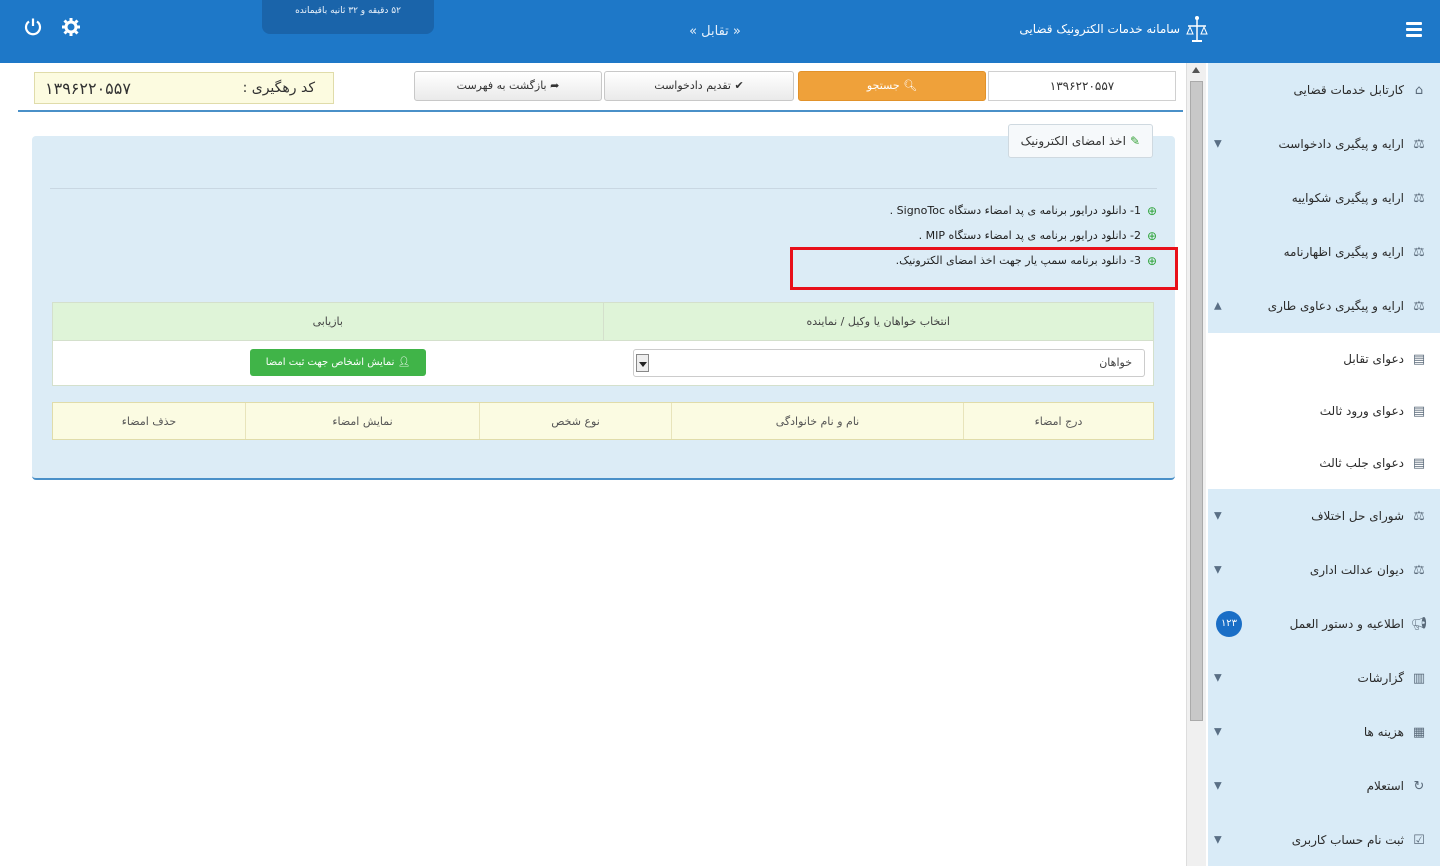 The height and width of the screenshot is (867, 1440). What do you see at coordinates (1082, 86) in the screenshot?
I see `code-input: ۱۳۹۶۲۲۰۵۵۷` at bounding box center [1082, 86].